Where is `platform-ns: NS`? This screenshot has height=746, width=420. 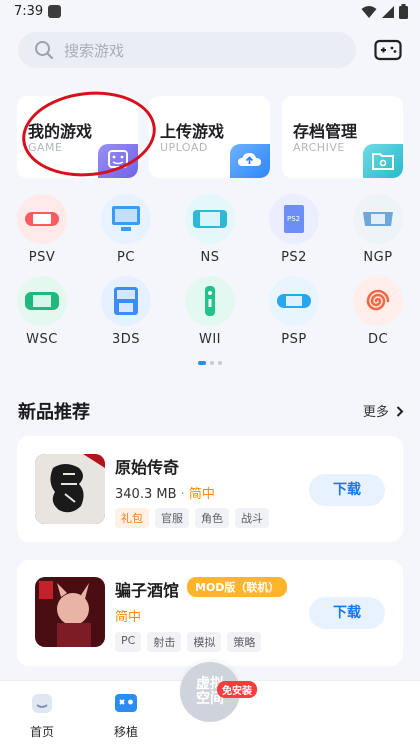 platform-ns: NS is located at coordinates (210, 229).